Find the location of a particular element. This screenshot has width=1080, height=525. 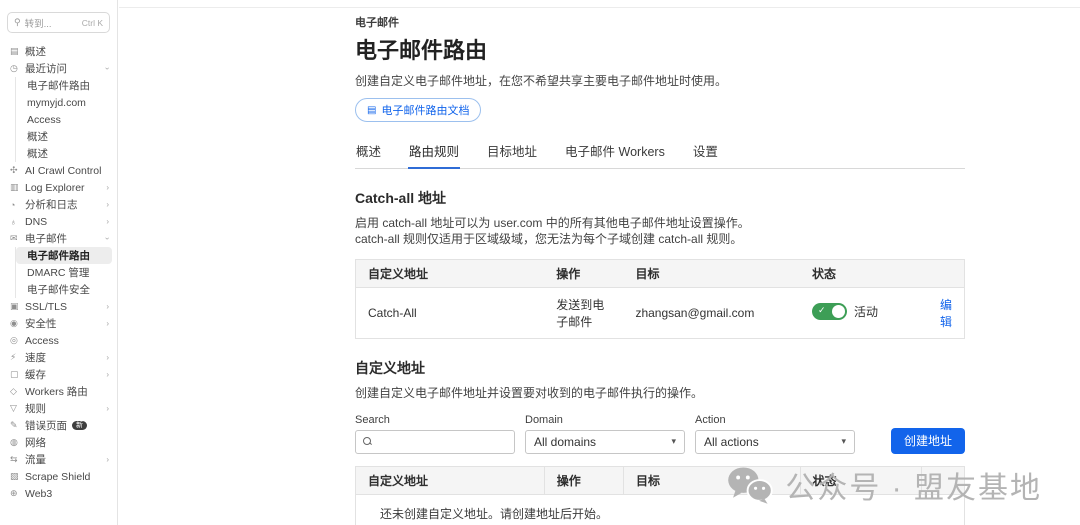

sidebar-item-access: ◎ Access is located at coordinates (58, 340).